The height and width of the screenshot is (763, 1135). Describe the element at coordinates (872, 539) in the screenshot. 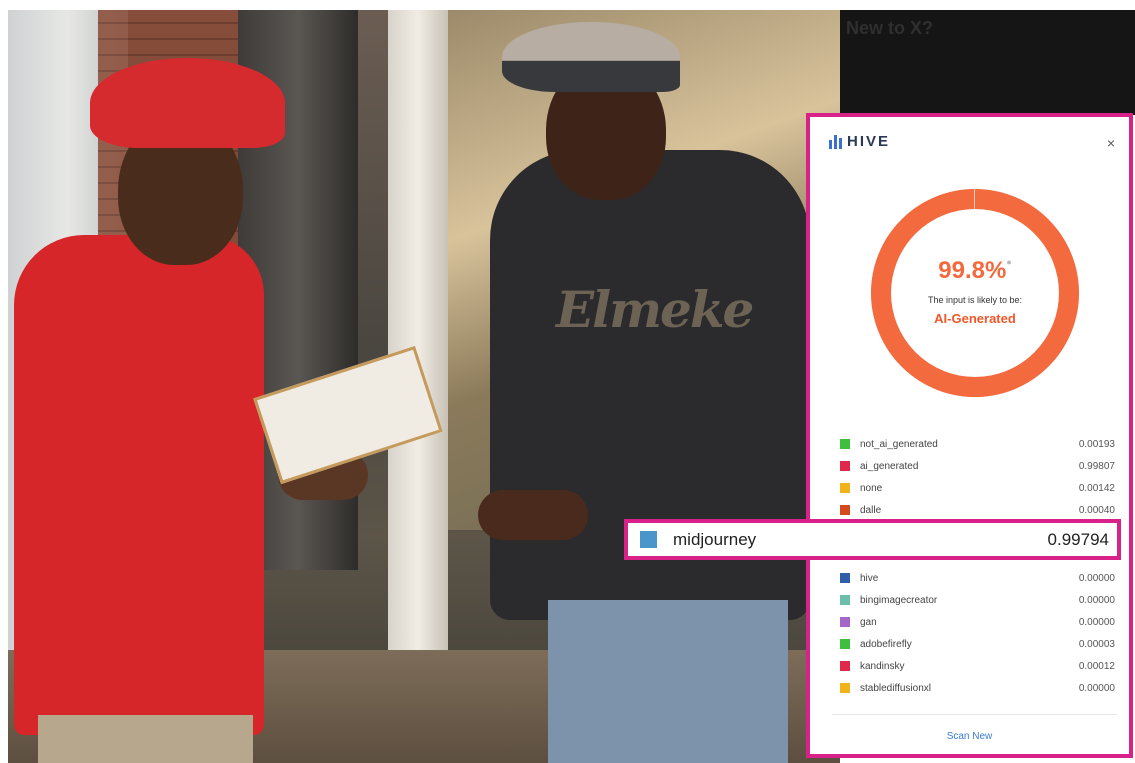

I see `highlighted-row-midjourney: midjourney 0.99794` at that location.